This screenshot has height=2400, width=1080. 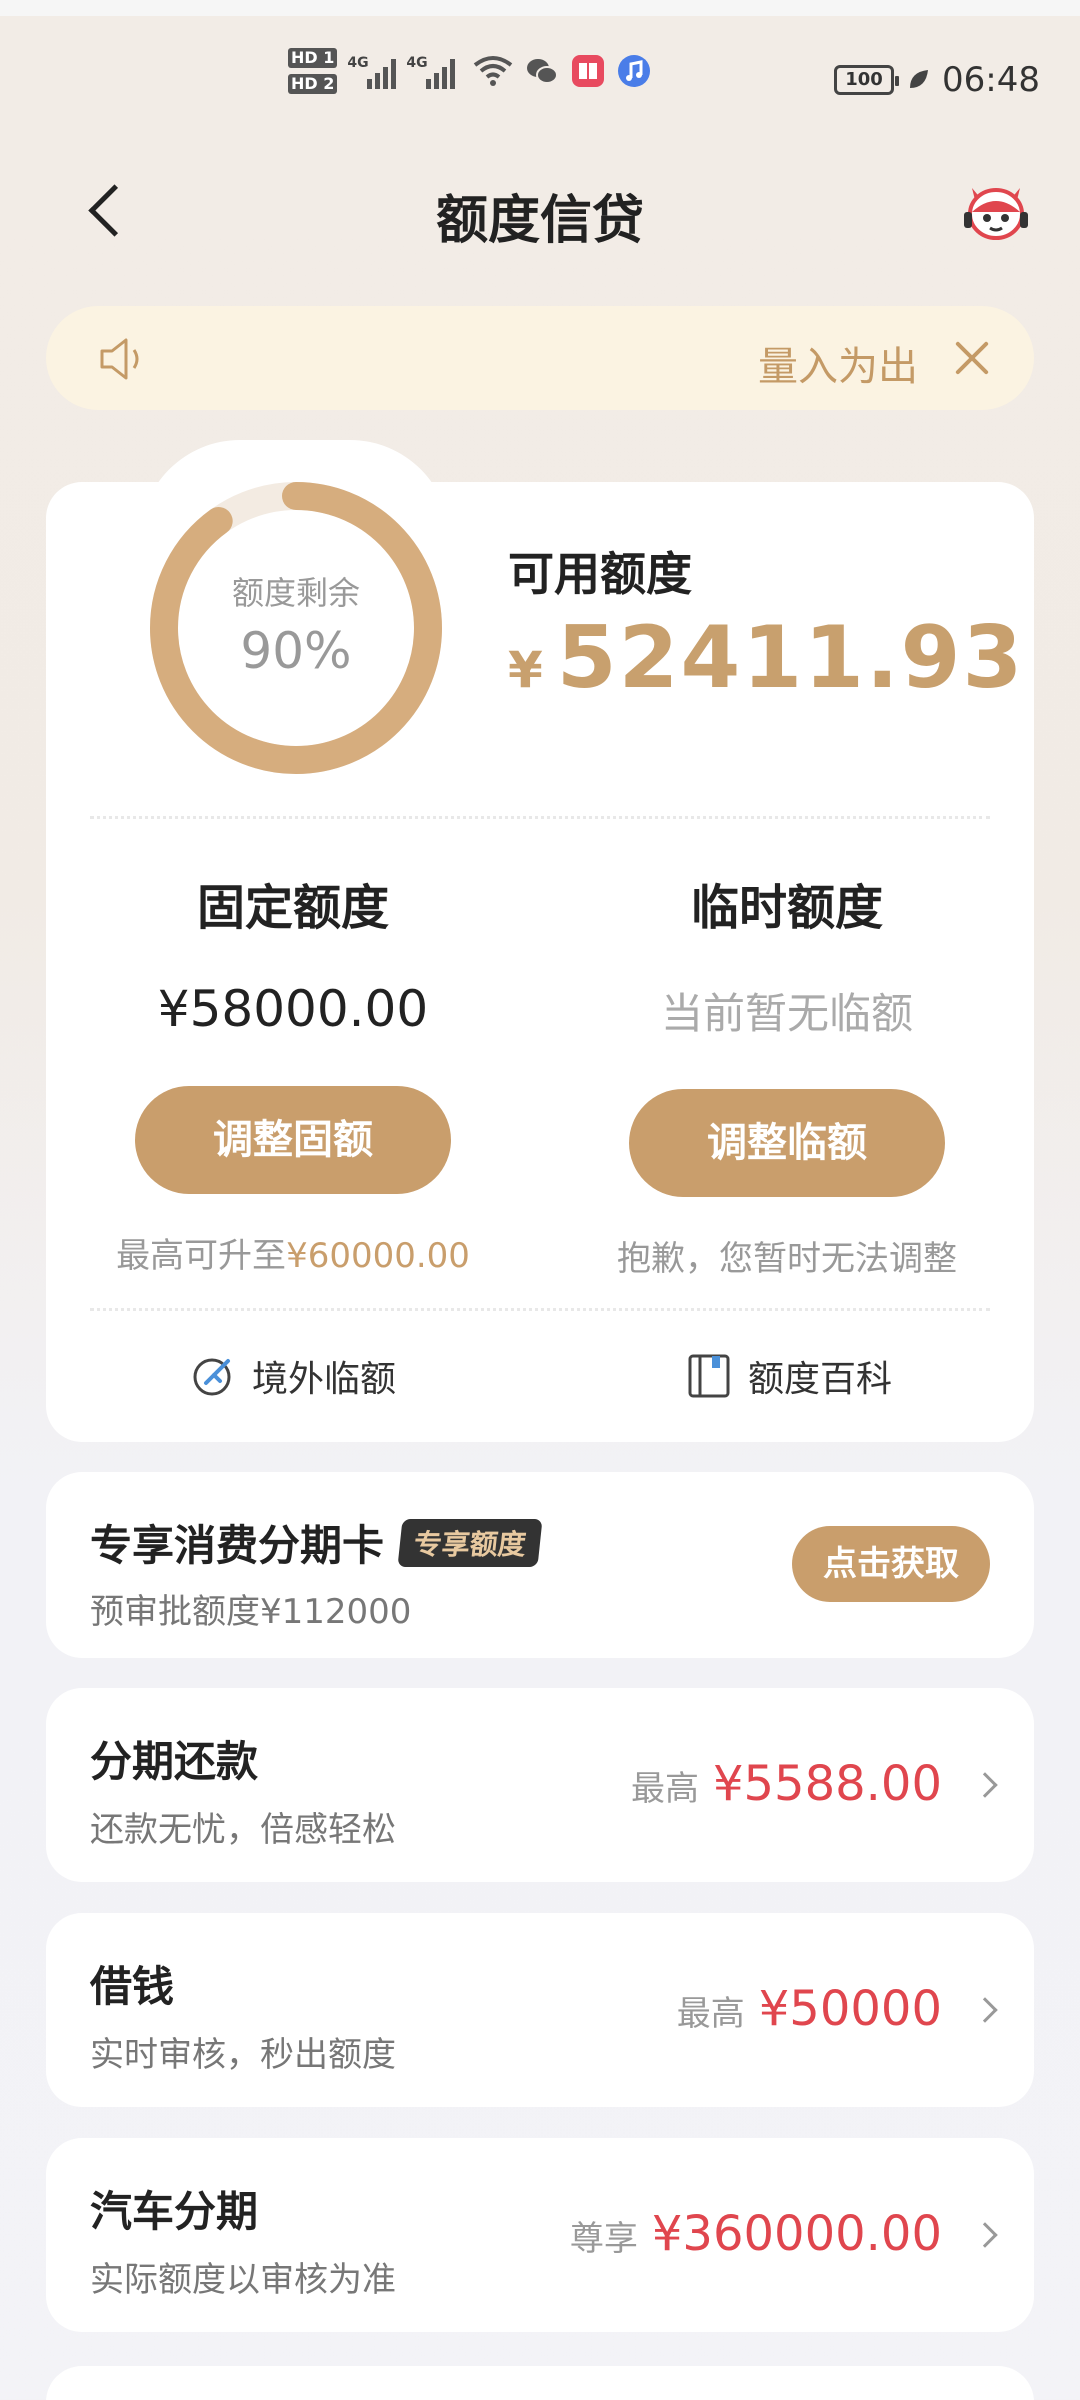 What do you see at coordinates (867, 80) in the screenshot?
I see `battery-icon: 100` at bounding box center [867, 80].